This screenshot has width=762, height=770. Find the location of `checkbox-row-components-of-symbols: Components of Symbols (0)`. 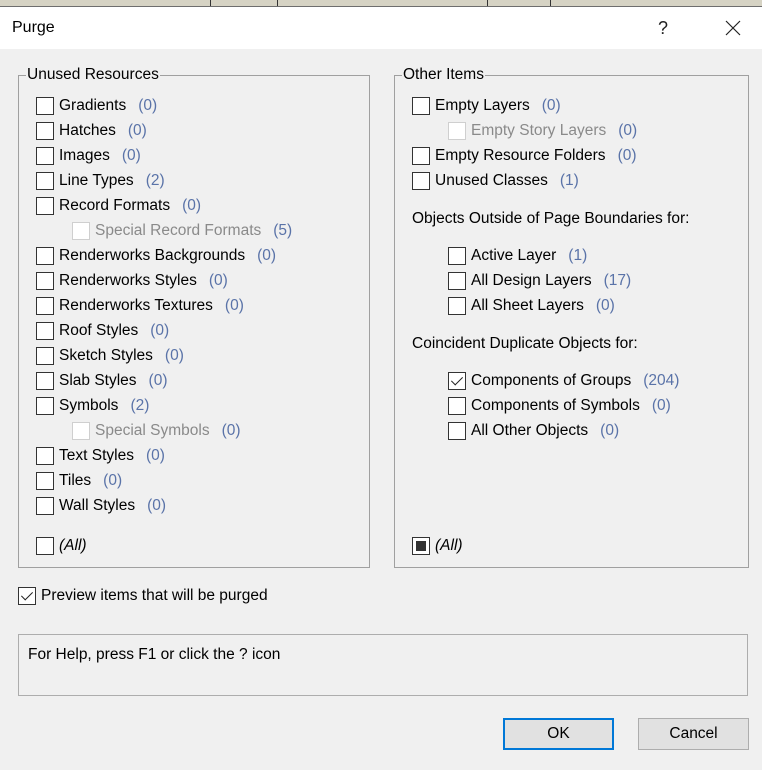

checkbox-row-components-of-symbols: Components of Symbols (0) is located at coordinates (559, 406).